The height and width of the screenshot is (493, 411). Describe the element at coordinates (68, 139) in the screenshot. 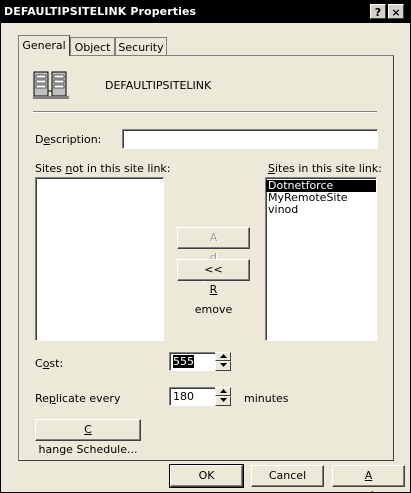

I see `description-label: Description:` at that location.